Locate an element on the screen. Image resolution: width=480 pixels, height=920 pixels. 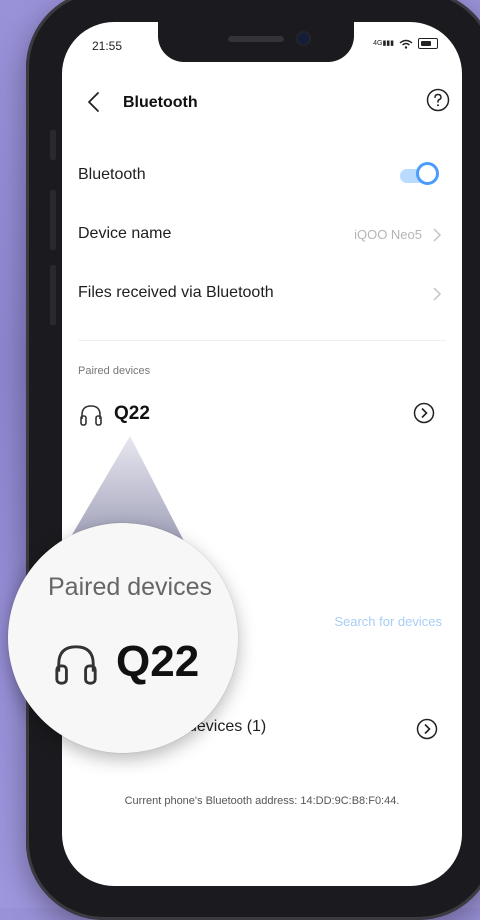
paired-devices-heading: Paired devices is located at coordinates (114, 371).